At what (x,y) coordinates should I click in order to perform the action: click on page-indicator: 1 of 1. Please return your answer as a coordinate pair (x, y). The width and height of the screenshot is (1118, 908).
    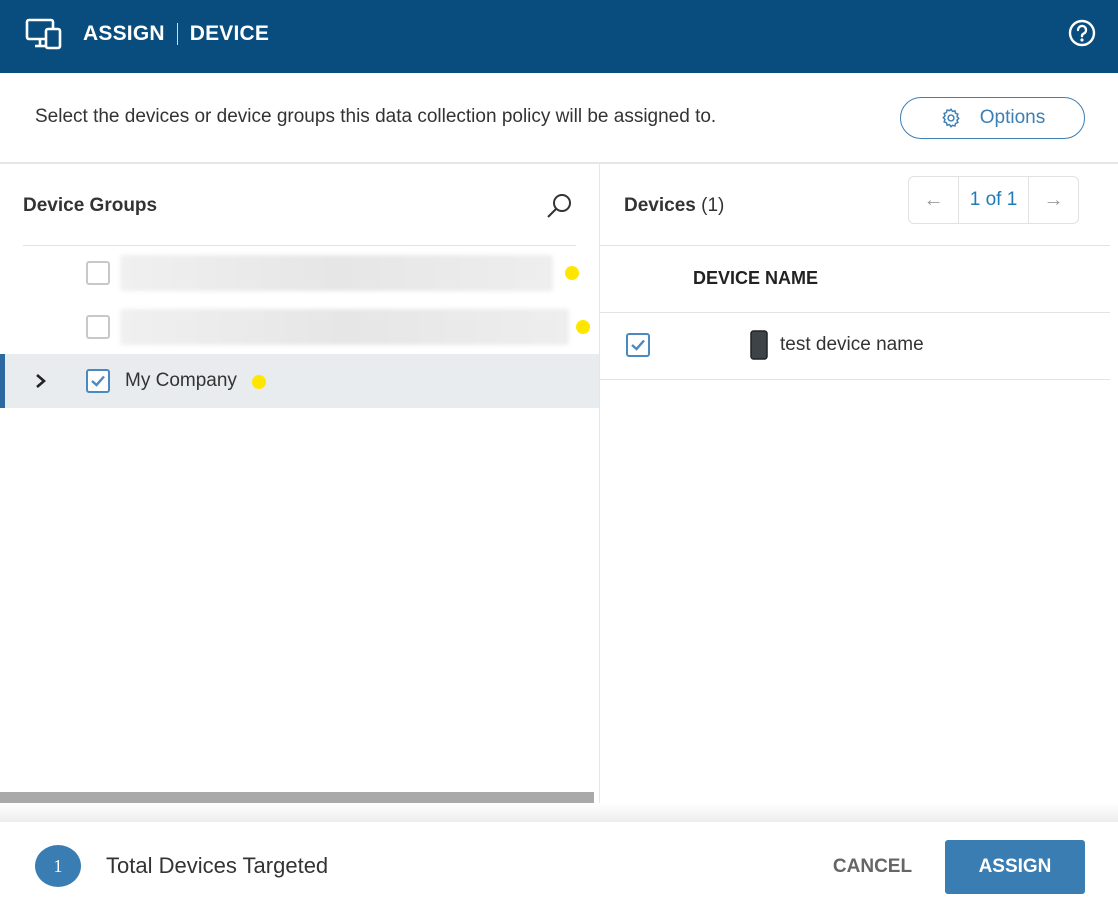
    Looking at the image, I should click on (993, 200).